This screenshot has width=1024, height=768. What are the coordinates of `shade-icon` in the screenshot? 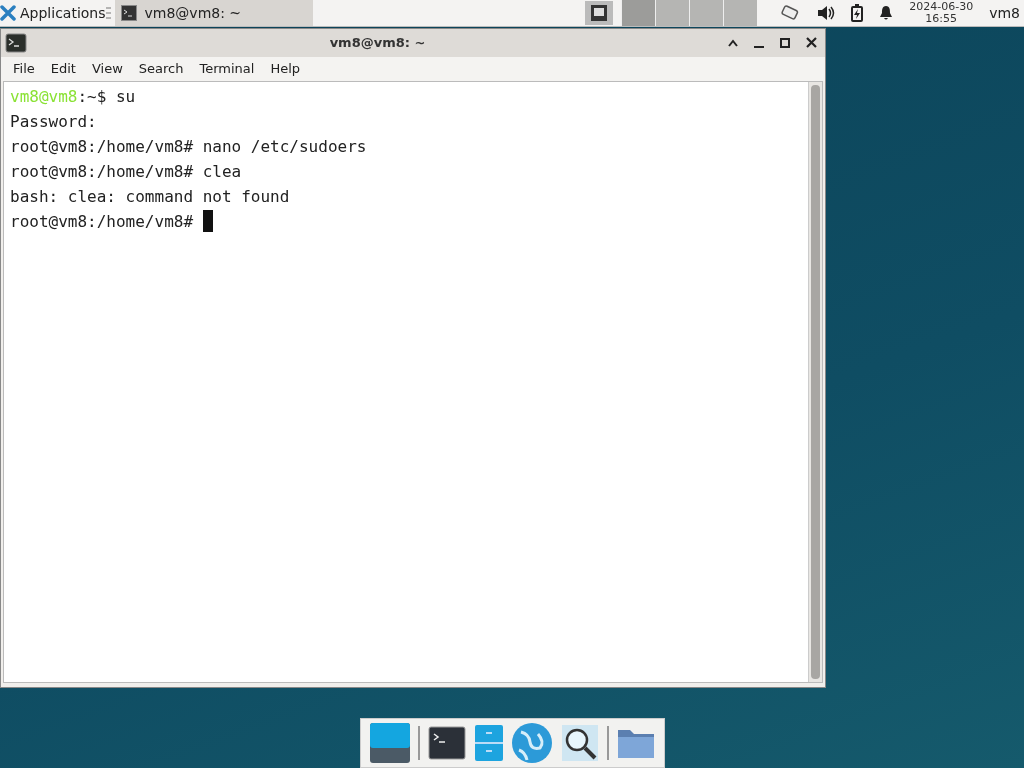 It's located at (733, 42).